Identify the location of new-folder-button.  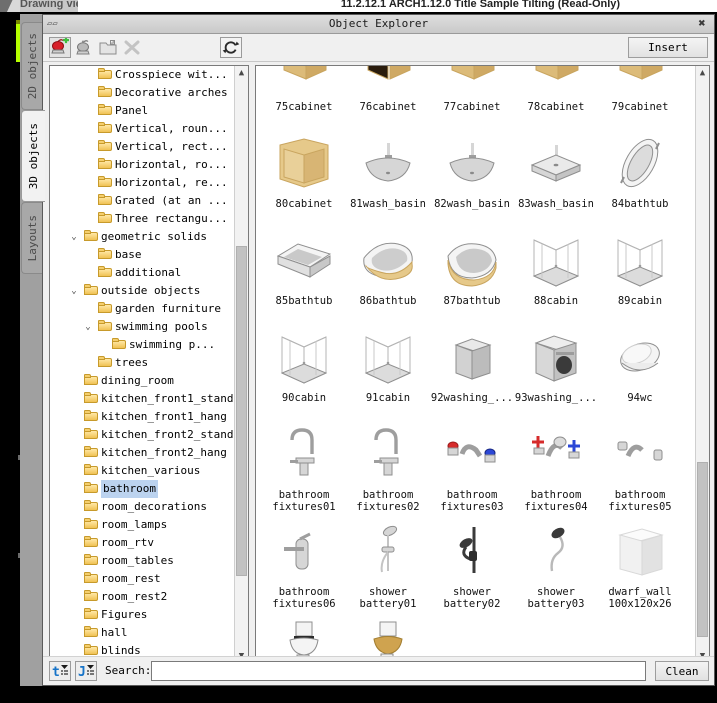
(108, 47).